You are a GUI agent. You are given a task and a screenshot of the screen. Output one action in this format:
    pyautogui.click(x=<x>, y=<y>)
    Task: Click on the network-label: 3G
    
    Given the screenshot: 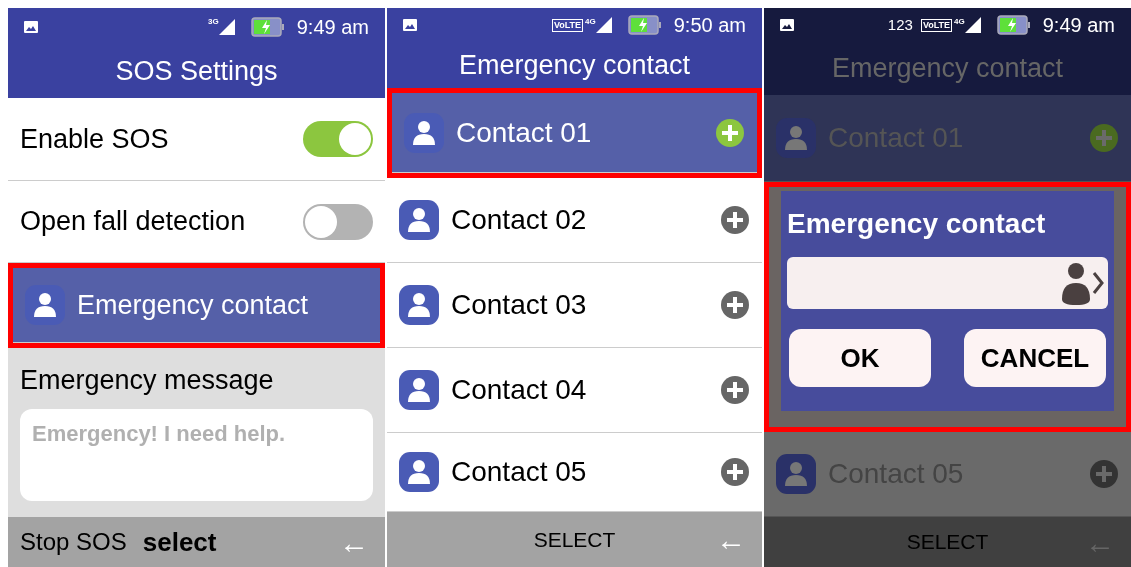 What is the action you would take?
    pyautogui.click(x=213, y=22)
    